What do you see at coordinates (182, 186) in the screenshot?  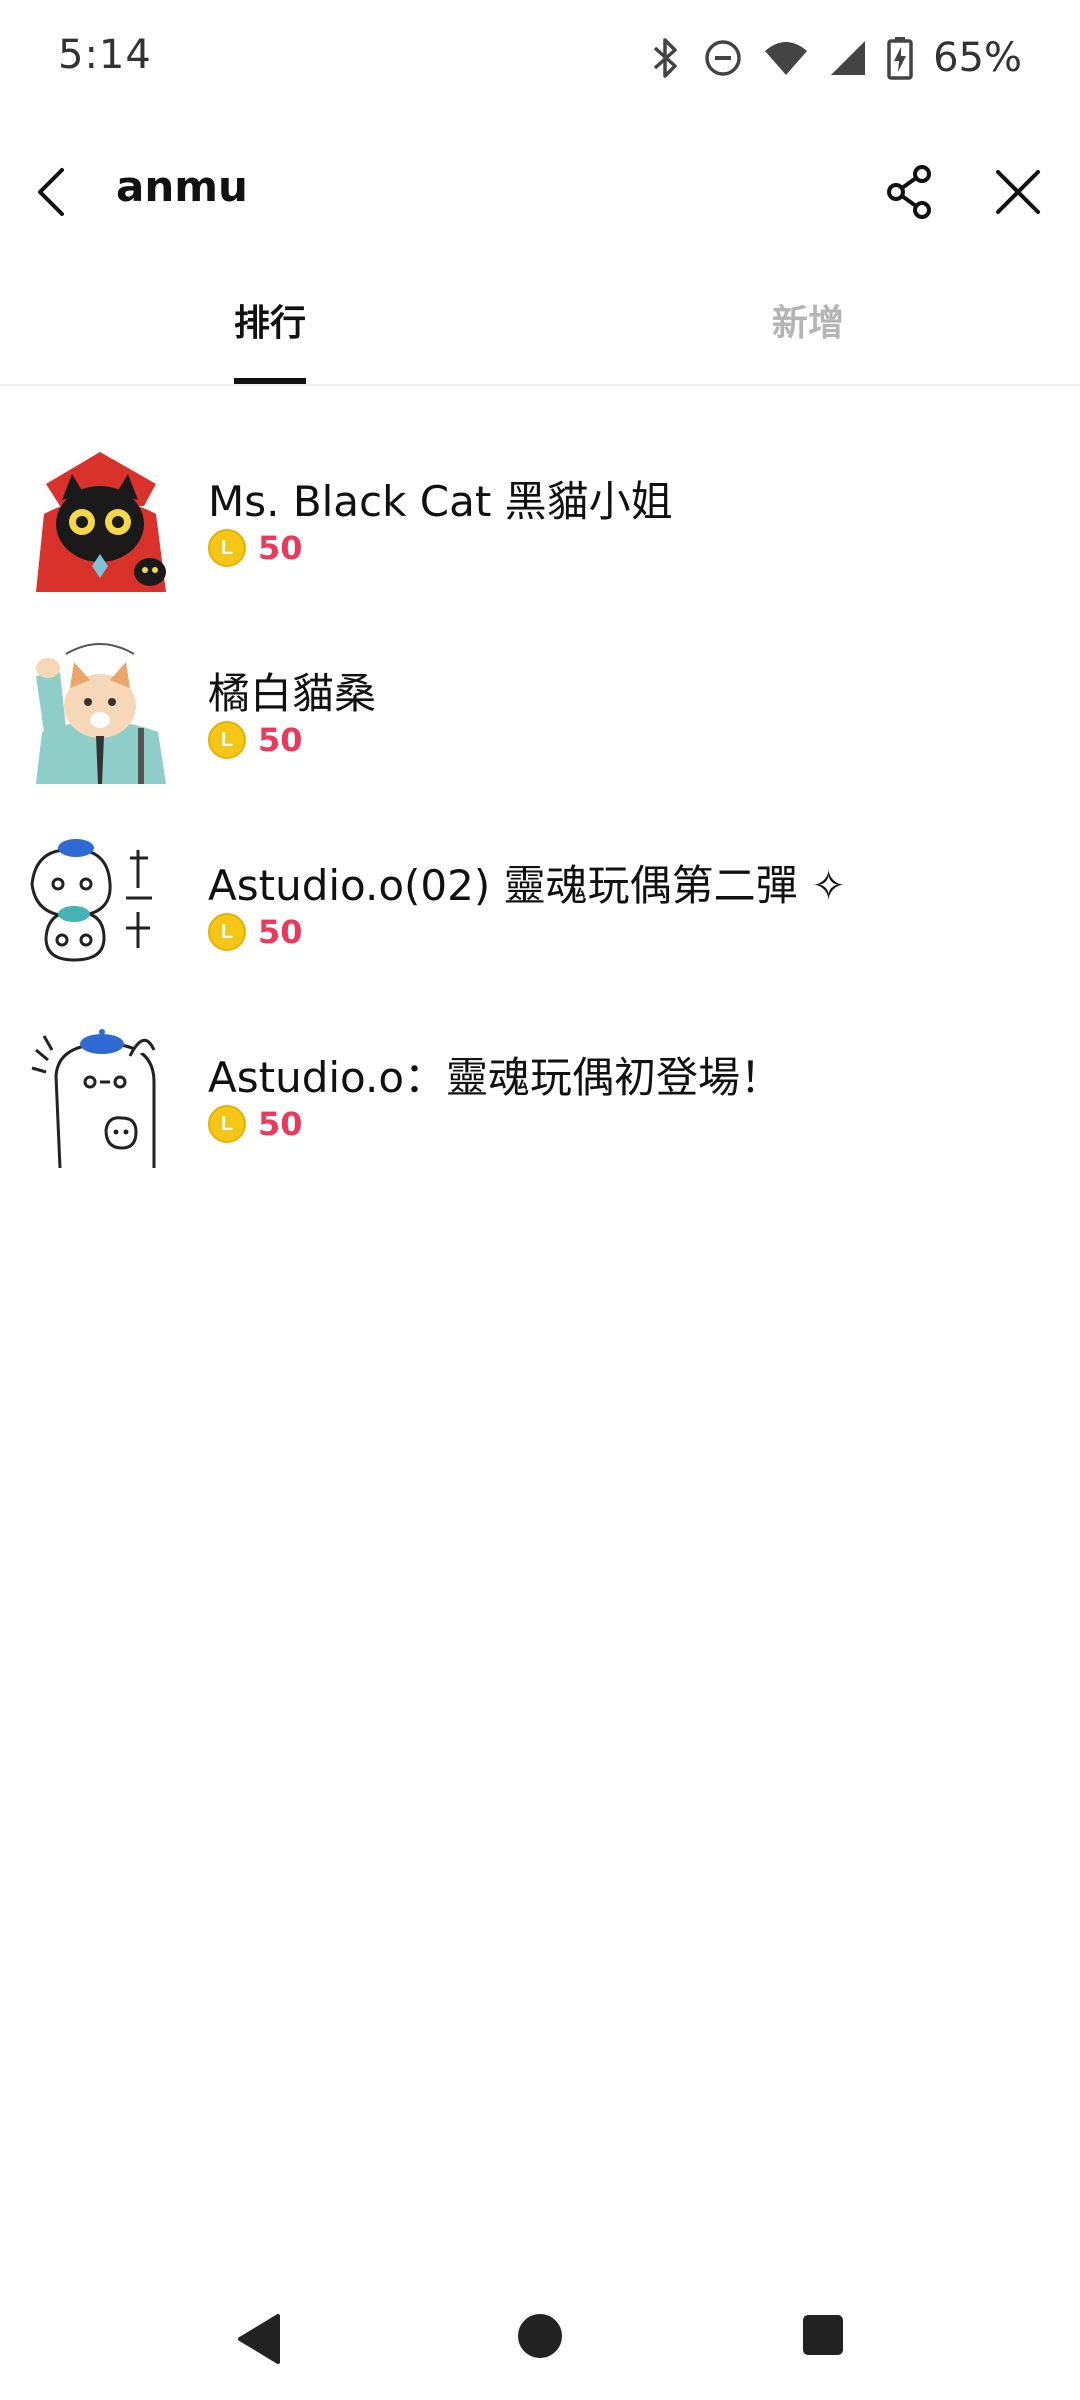 I see `page-title: anmu` at bounding box center [182, 186].